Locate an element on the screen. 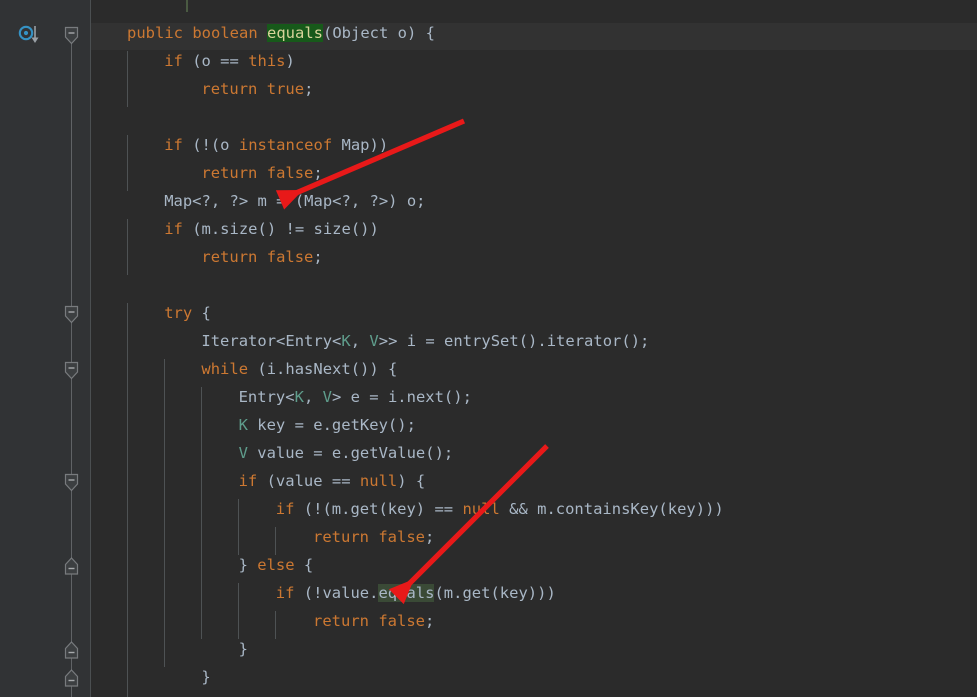 This screenshot has width=977, height=697. code-line: } else { is located at coordinates (276, 565).